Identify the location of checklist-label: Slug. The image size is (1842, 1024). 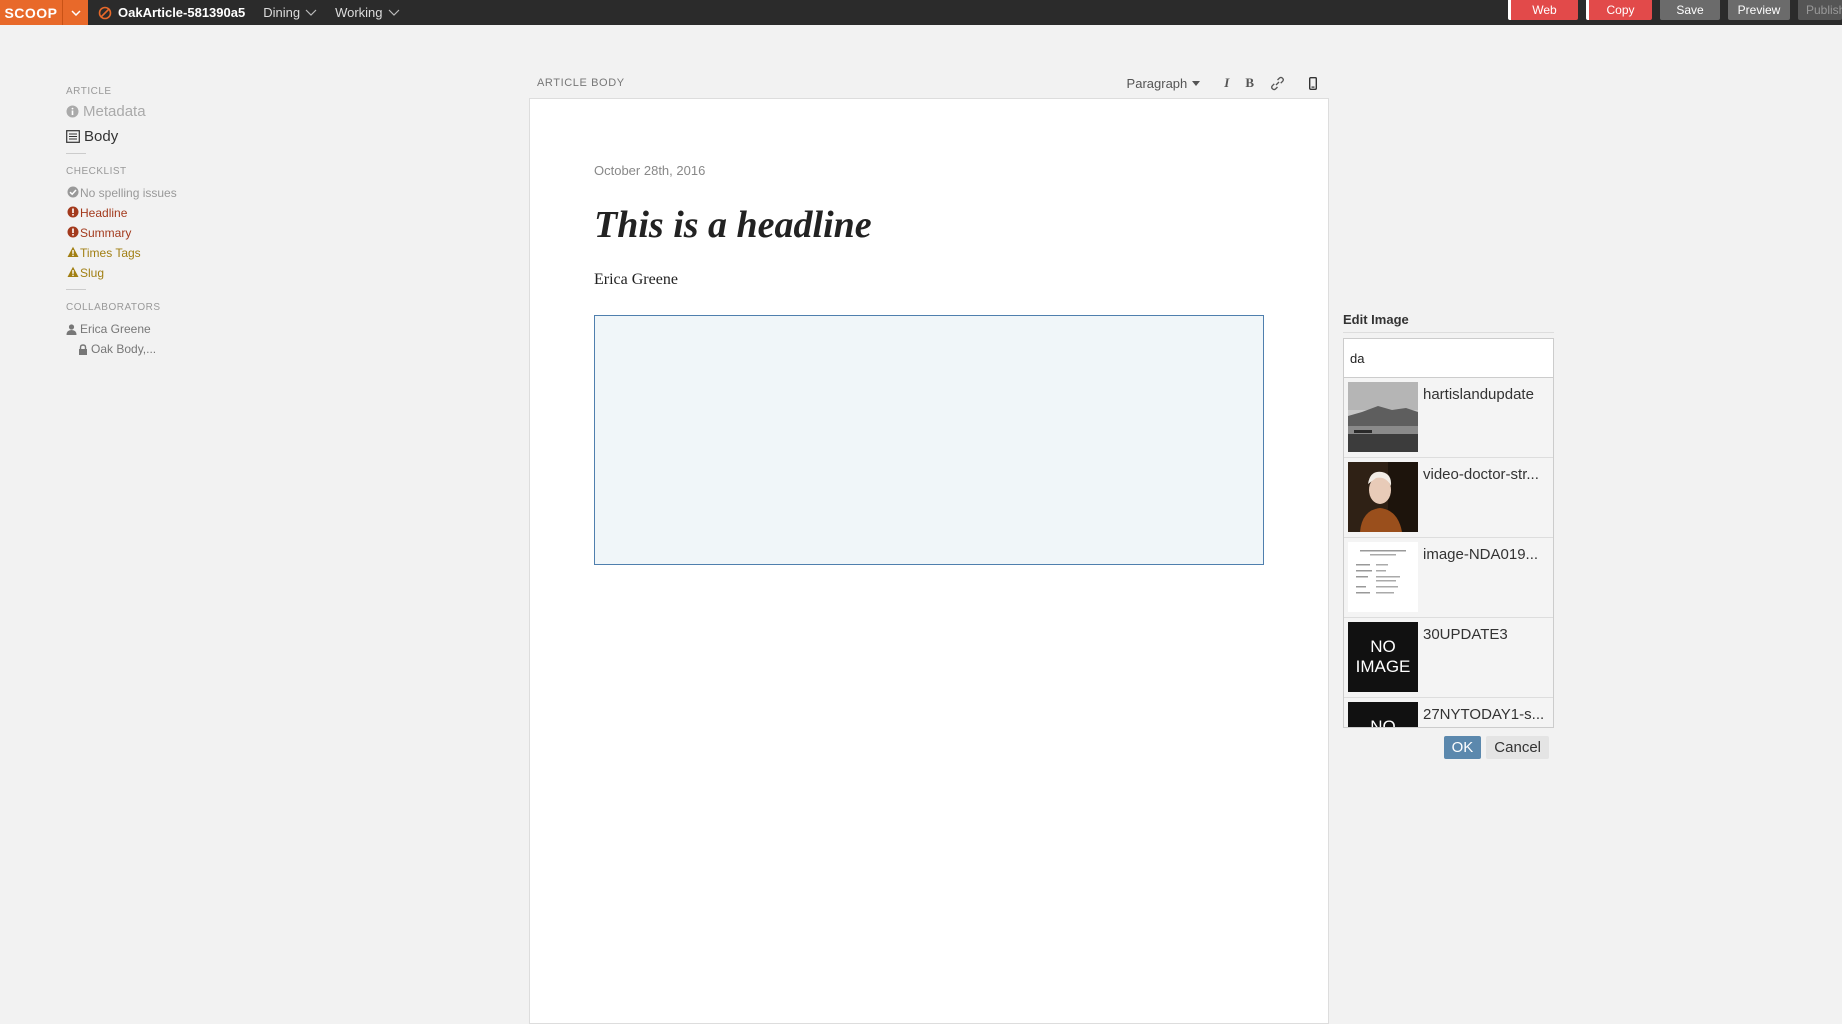
(92, 273).